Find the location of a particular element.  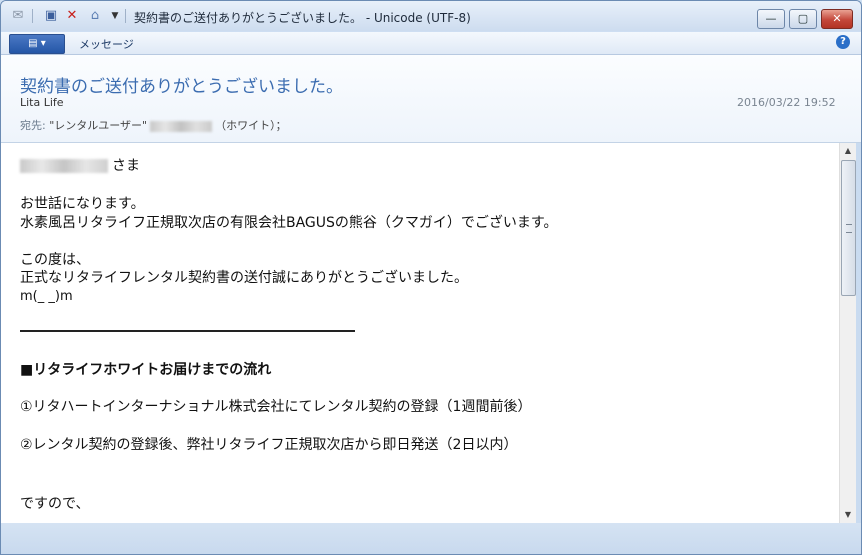

step-line: ①リタハートインターナショナル株式会社にてレンタル契約の登録（1週間前後） is located at coordinates (276, 407).